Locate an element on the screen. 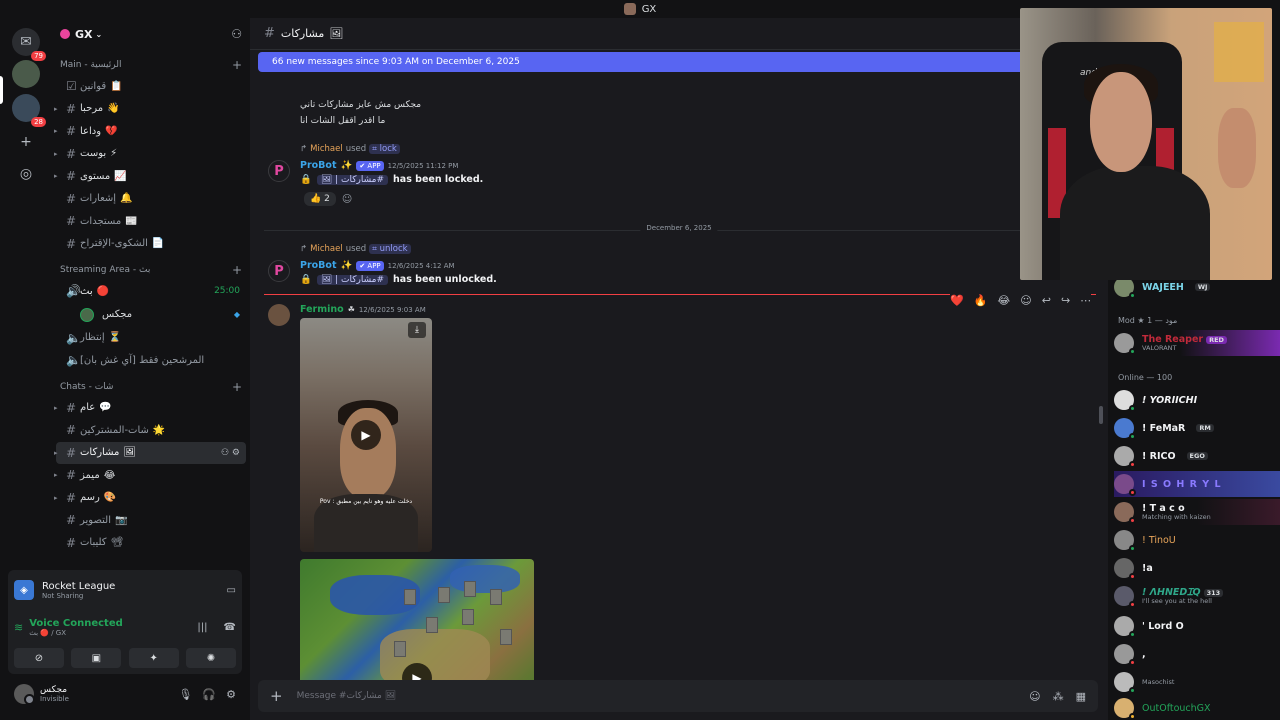 The height and width of the screenshot is (720, 1280). server-folder-icon: 28 is located at coordinates (29, 110).